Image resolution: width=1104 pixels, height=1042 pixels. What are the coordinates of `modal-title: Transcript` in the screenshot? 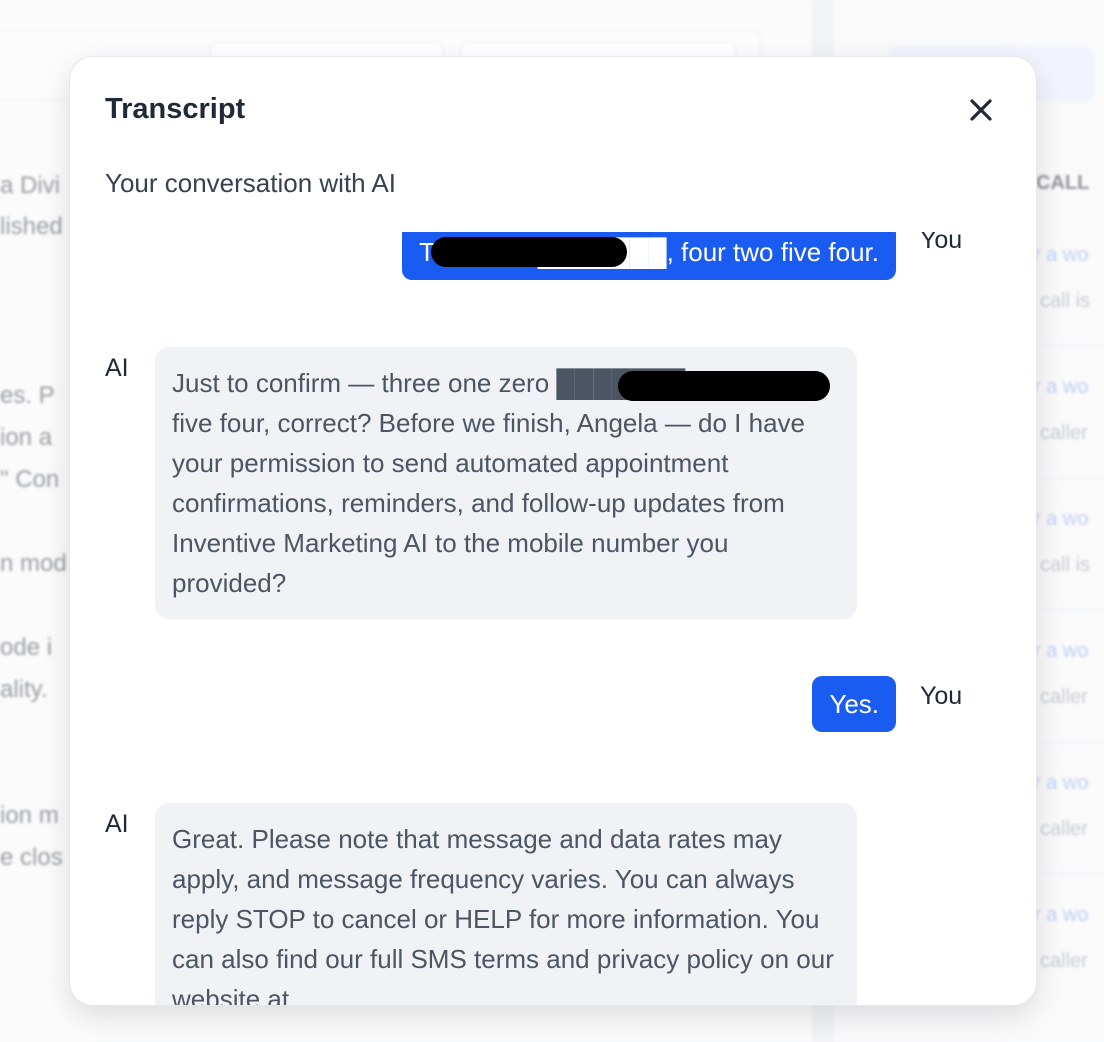 It's located at (175, 109).